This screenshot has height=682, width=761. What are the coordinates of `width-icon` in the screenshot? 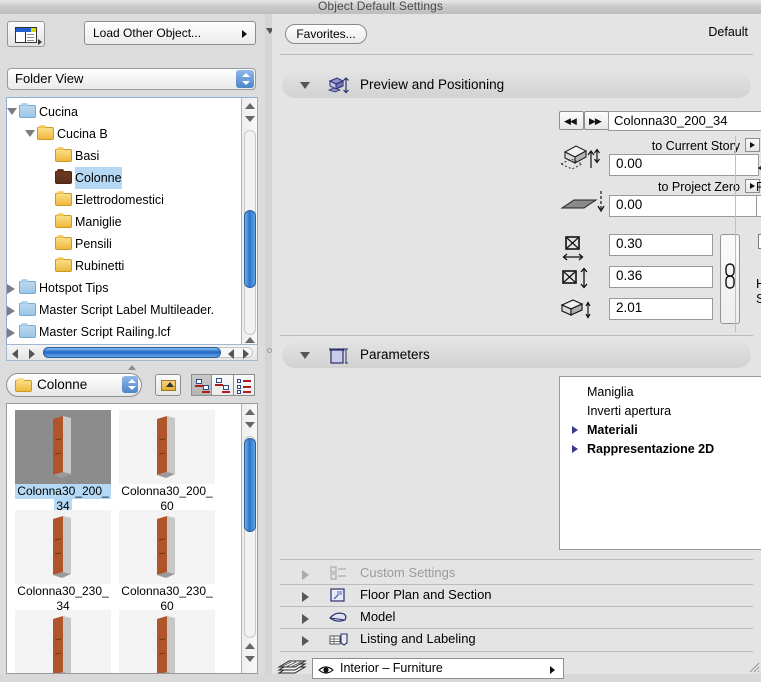 It's located at (575, 251).